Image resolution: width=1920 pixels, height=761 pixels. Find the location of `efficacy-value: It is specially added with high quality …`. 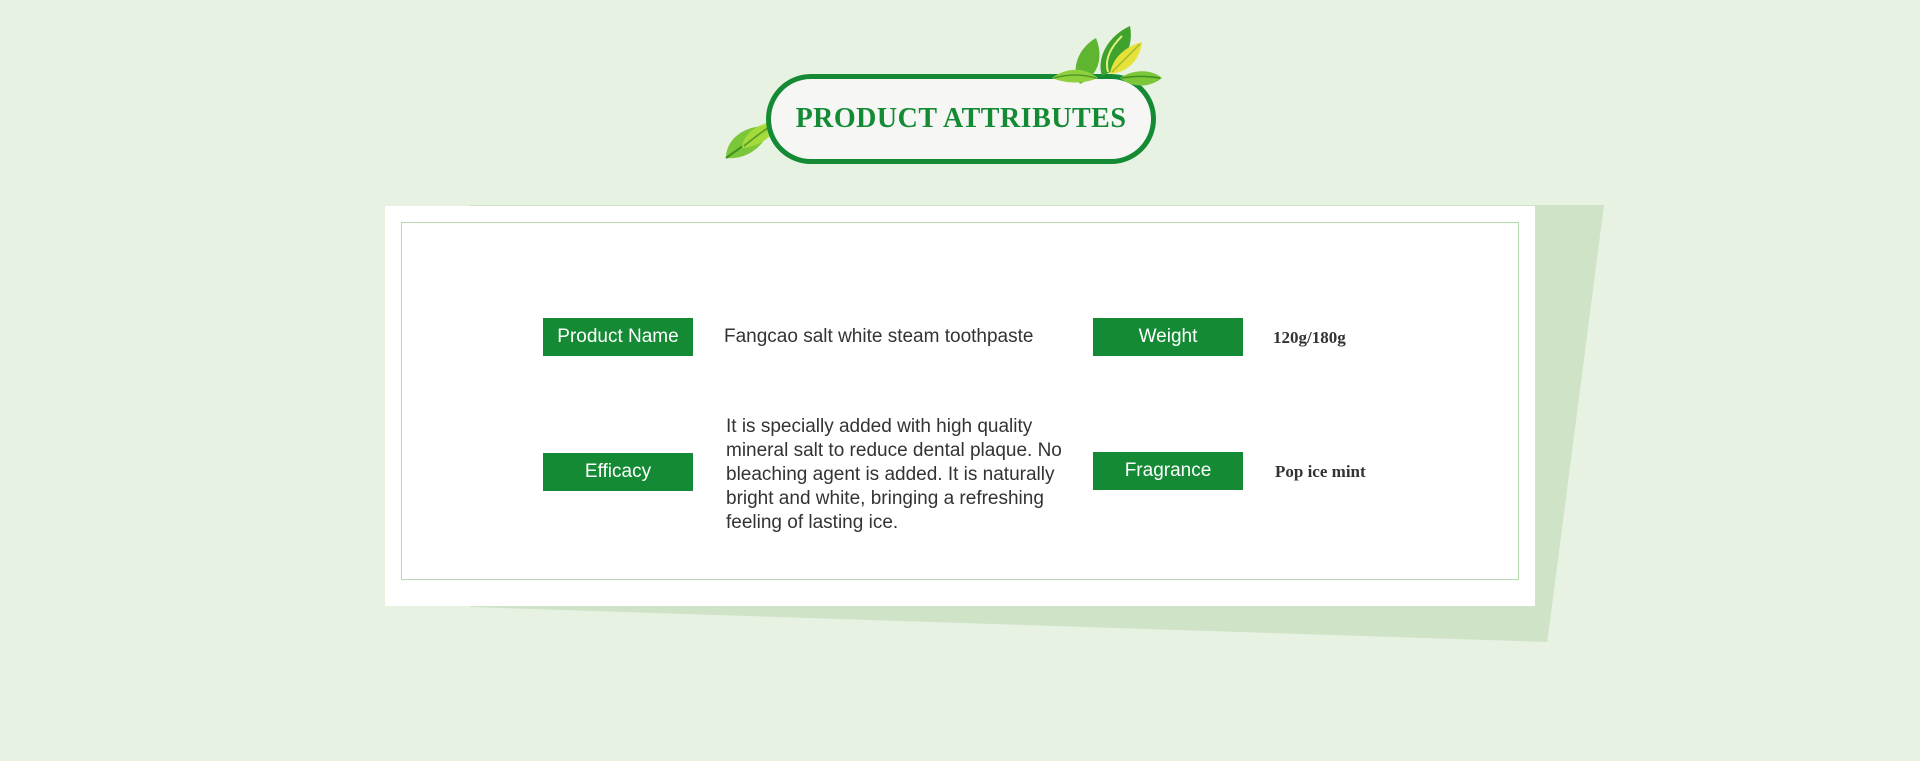

efficacy-value: It is specially added with high quality … is located at coordinates (894, 474).